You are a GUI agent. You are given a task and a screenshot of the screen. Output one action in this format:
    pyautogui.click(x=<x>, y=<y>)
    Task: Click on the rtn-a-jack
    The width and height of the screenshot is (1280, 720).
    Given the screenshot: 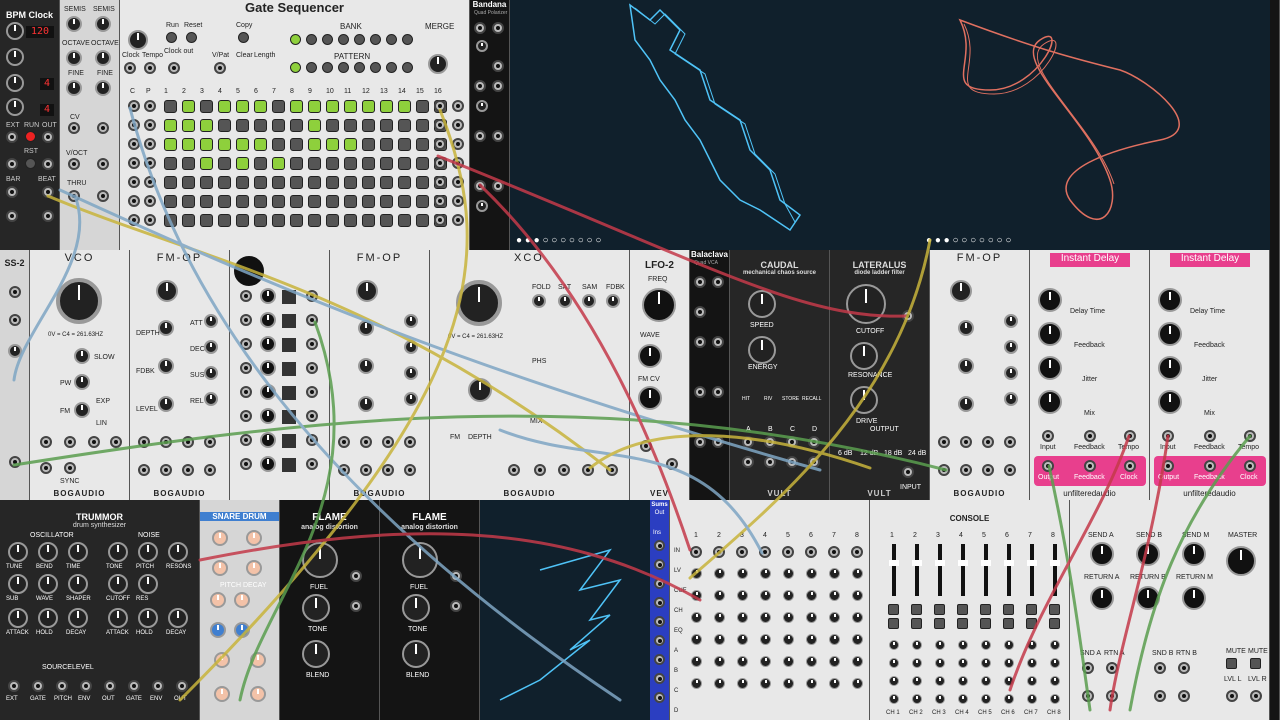 What is the action you would take?
    pyautogui.click(x=1112, y=668)
    